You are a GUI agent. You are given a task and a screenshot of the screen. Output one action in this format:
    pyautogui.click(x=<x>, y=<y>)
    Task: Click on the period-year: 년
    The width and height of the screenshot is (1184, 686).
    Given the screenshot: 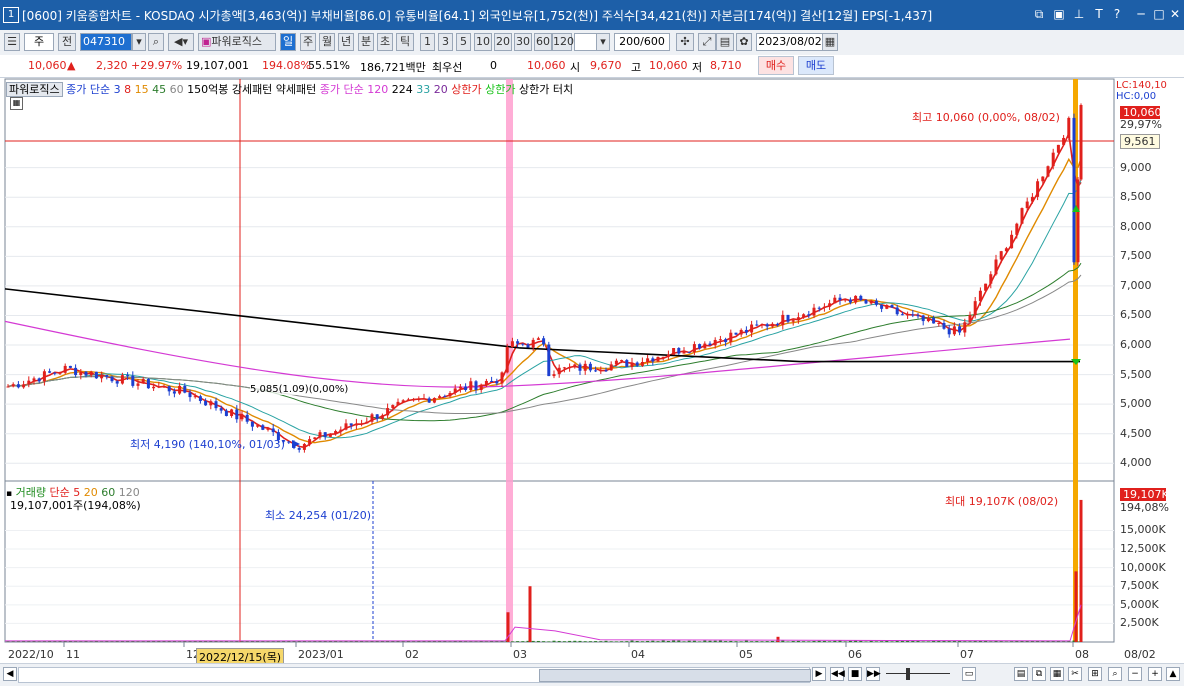 What is the action you would take?
    pyautogui.click(x=346, y=42)
    